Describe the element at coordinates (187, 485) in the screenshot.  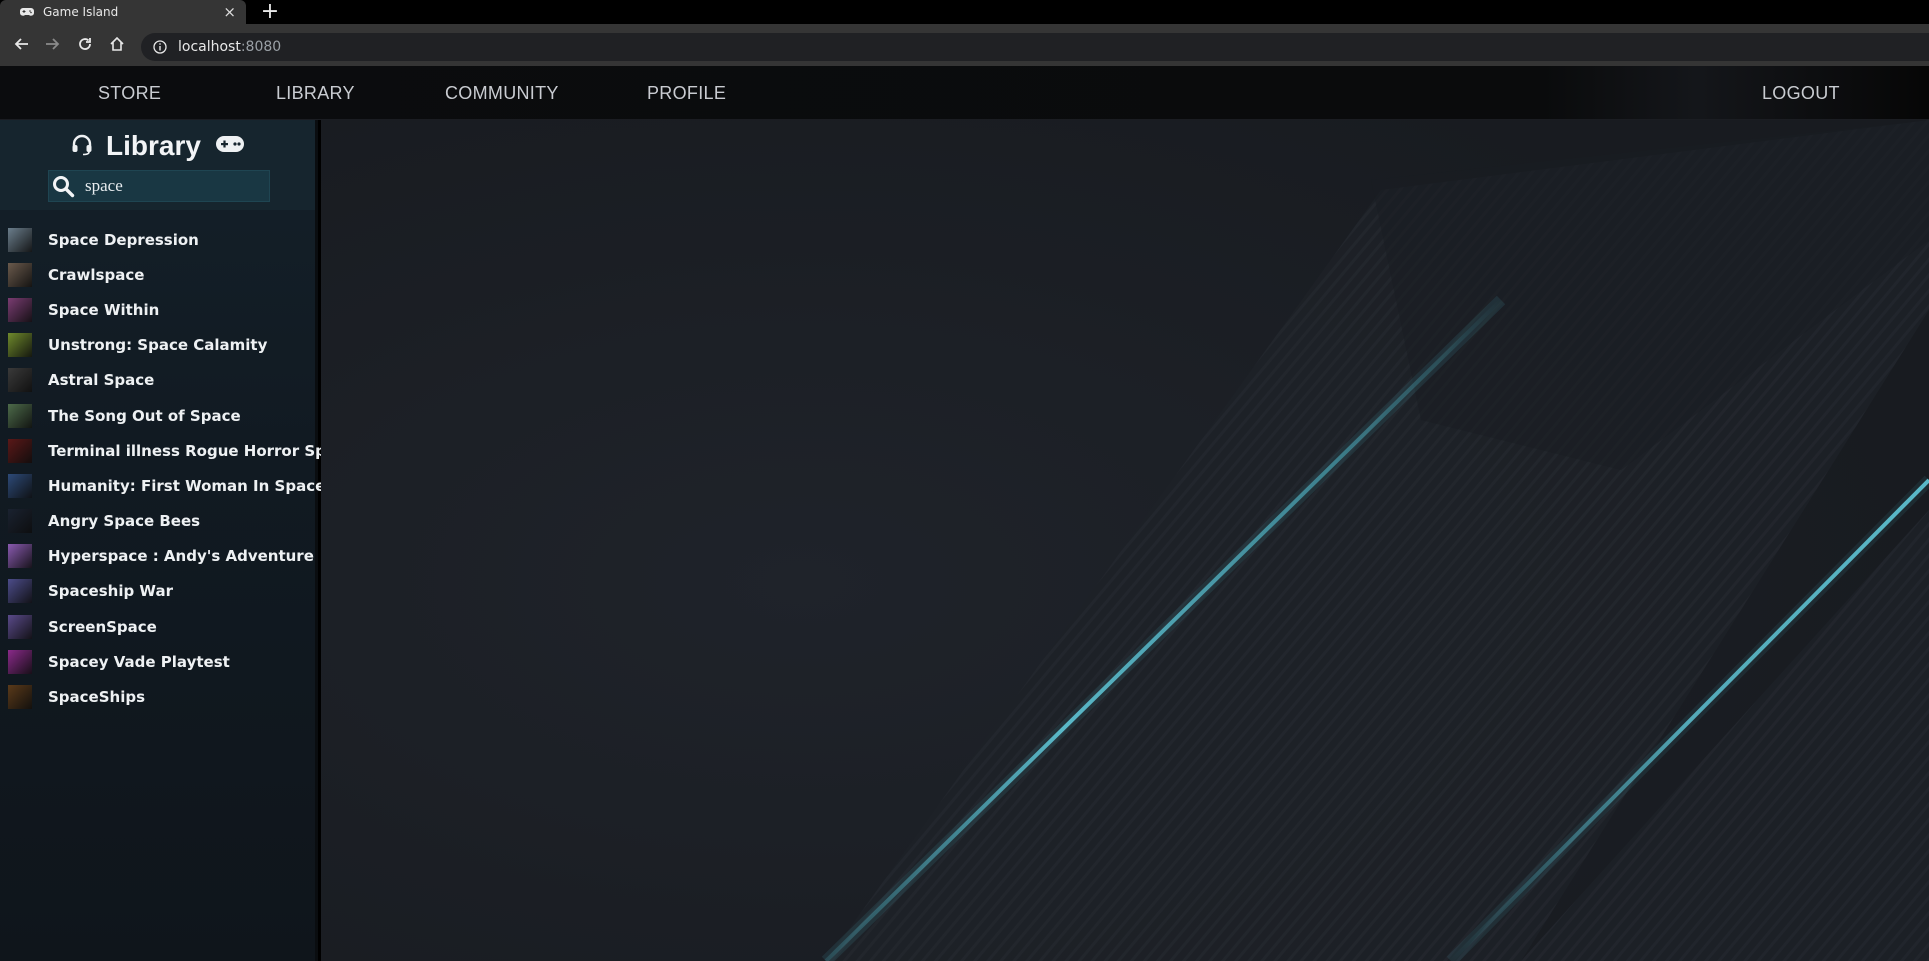
I see `game-name: Humanity: First Woman In Space` at that location.